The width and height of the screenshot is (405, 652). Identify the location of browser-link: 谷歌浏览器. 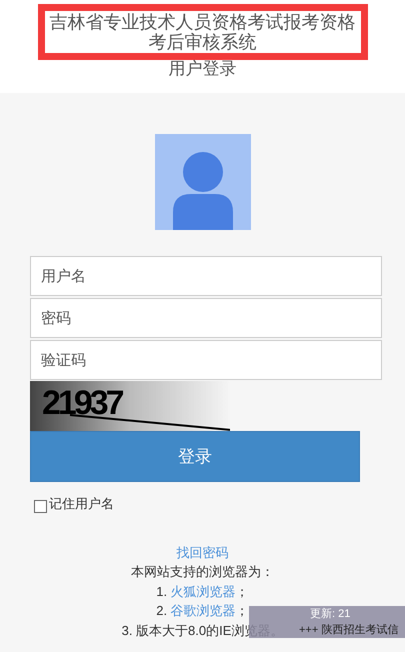
(203, 610).